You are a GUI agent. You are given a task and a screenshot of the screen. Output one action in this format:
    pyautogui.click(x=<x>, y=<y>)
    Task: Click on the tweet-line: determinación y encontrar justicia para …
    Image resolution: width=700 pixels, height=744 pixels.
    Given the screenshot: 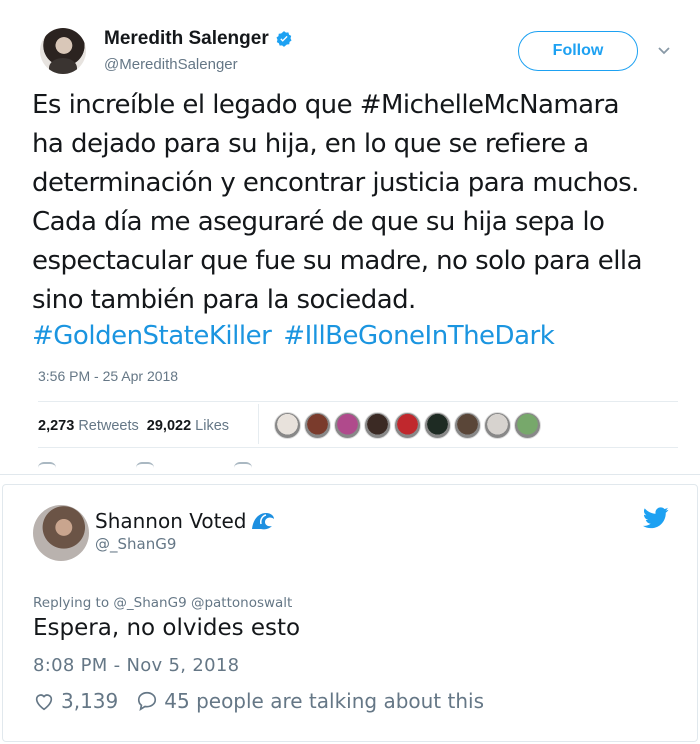 What is the action you would take?
    pyautogui.click(x=335, y=183)
    